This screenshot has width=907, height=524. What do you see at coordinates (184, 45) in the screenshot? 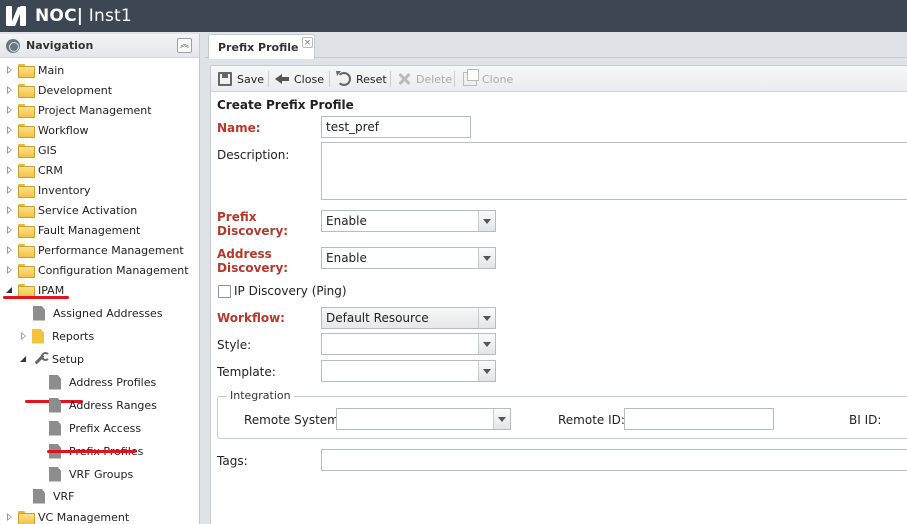
I see `collapse-navigation-button: ︽` at bounding box center [184, 45].